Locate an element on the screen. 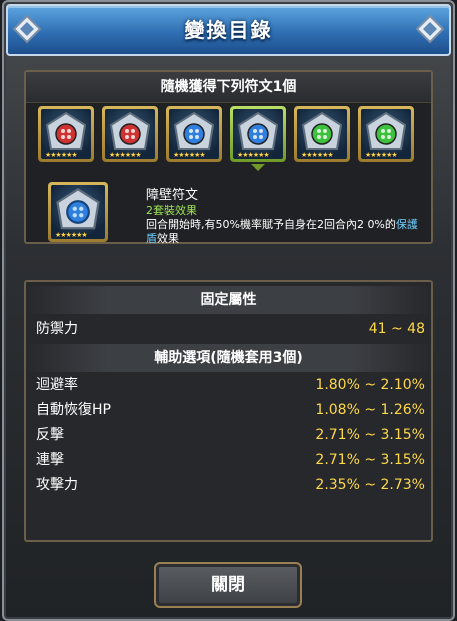 The image size is (457, 621). stat-label: 防禦力 is located at coordinates (57, 329).